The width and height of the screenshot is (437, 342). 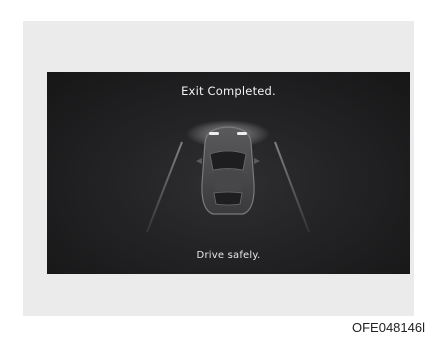 What do you see at coordinates (228, 170) in the screenshot?
I see `car-icon` at bounding box center [228, 170].